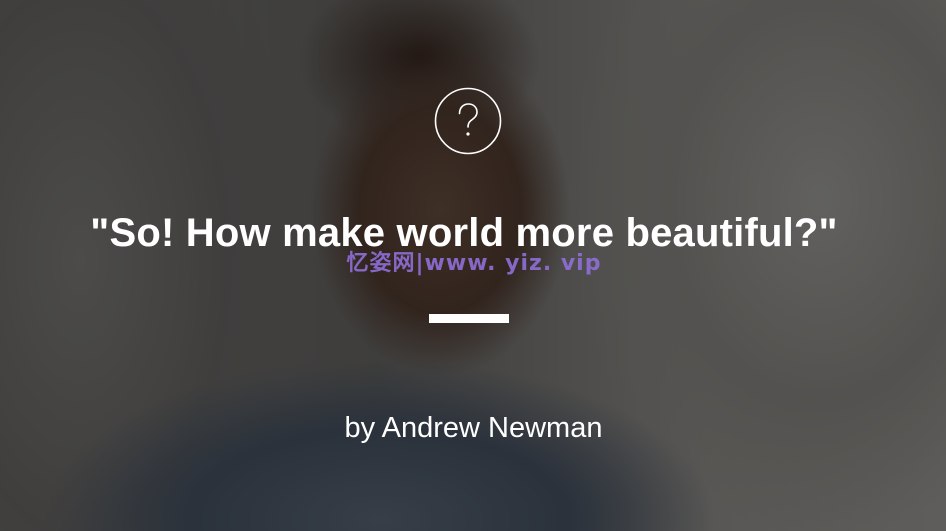  I want to click on author-byline: by Andrew Newman, so click(473, 428).